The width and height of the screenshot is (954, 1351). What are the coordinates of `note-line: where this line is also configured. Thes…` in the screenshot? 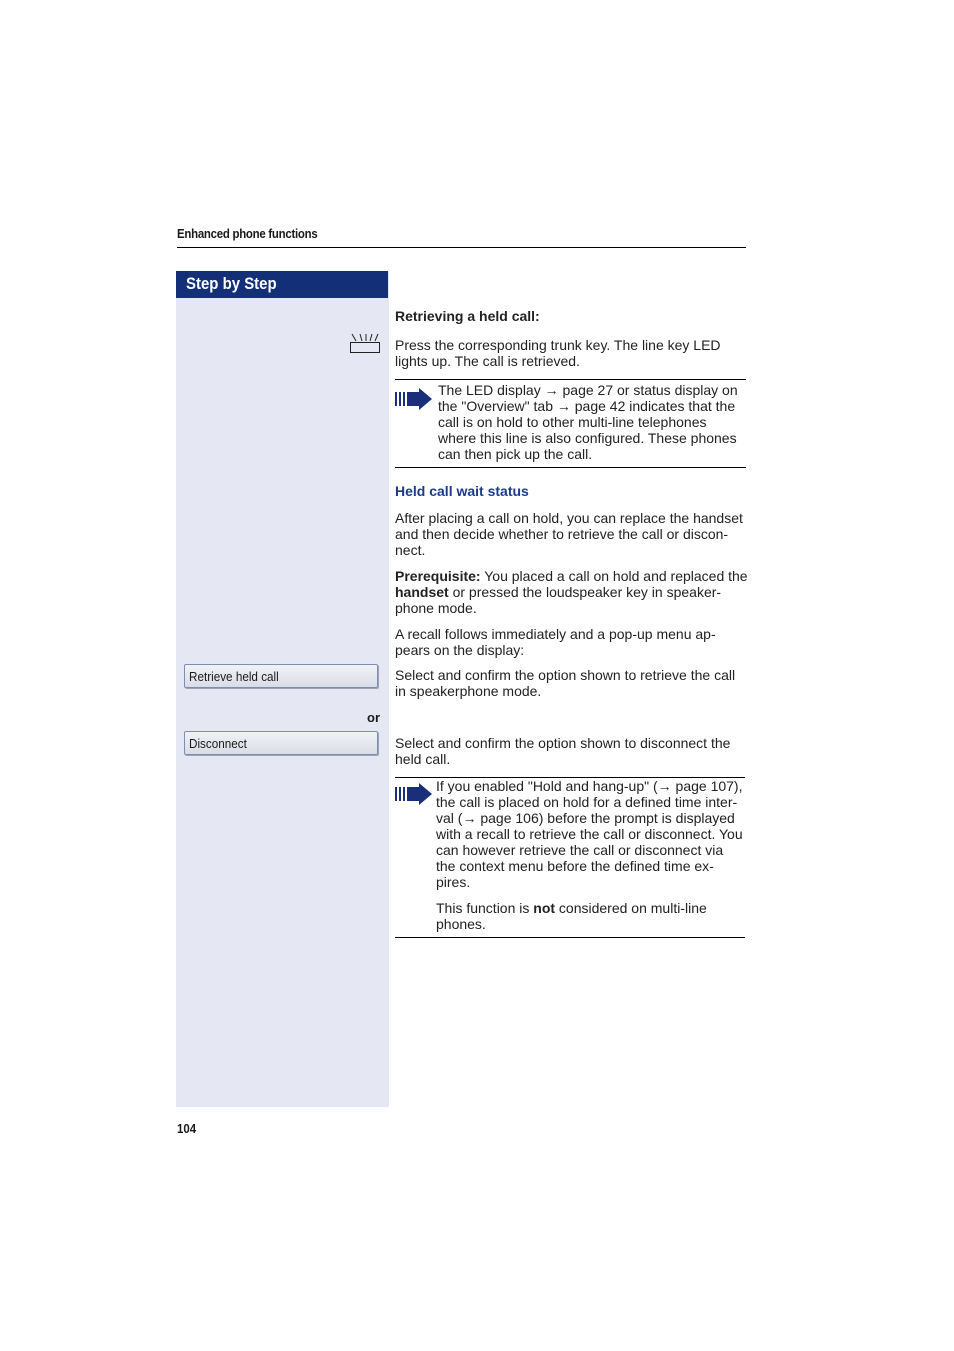 It's located at (587, 438).